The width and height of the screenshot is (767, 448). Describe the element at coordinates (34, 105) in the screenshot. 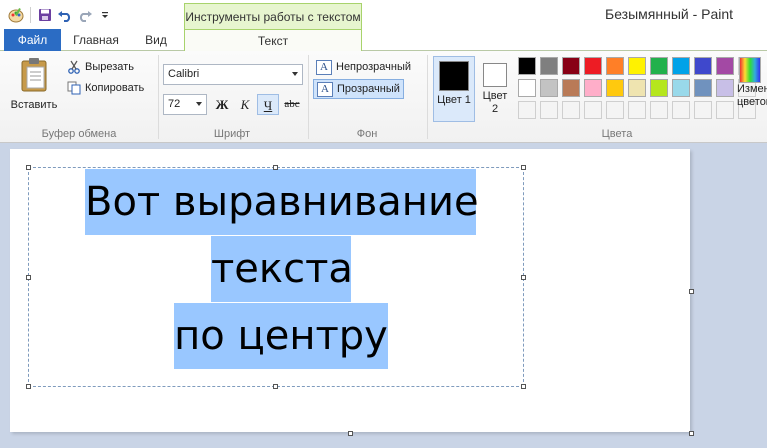

I see `paste-label: Вставить` at that location.